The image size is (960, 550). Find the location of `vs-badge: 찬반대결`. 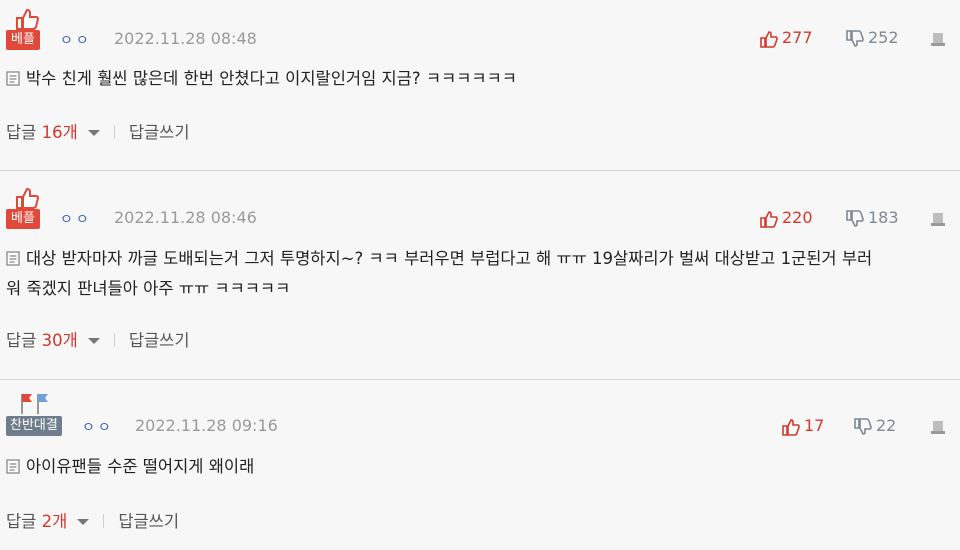

vs-badge: 찬반대결 is located at coordinates (34, 426).